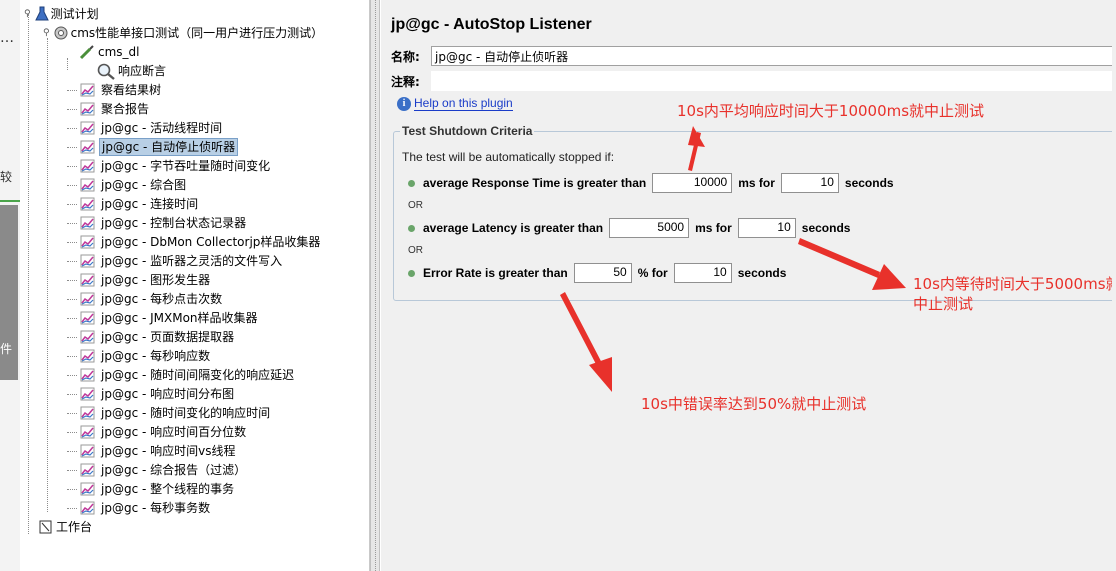 The width and height of the screenshot is (1116, 571). I want to click on response-time-input: 10000, so click(692, 183).